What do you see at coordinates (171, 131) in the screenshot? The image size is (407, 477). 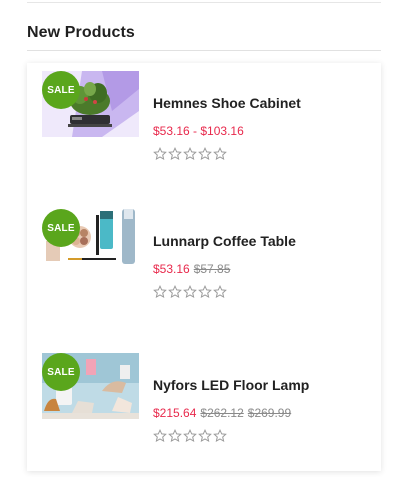 I see `price-from: $53.16` at bounding box center [171, 131].